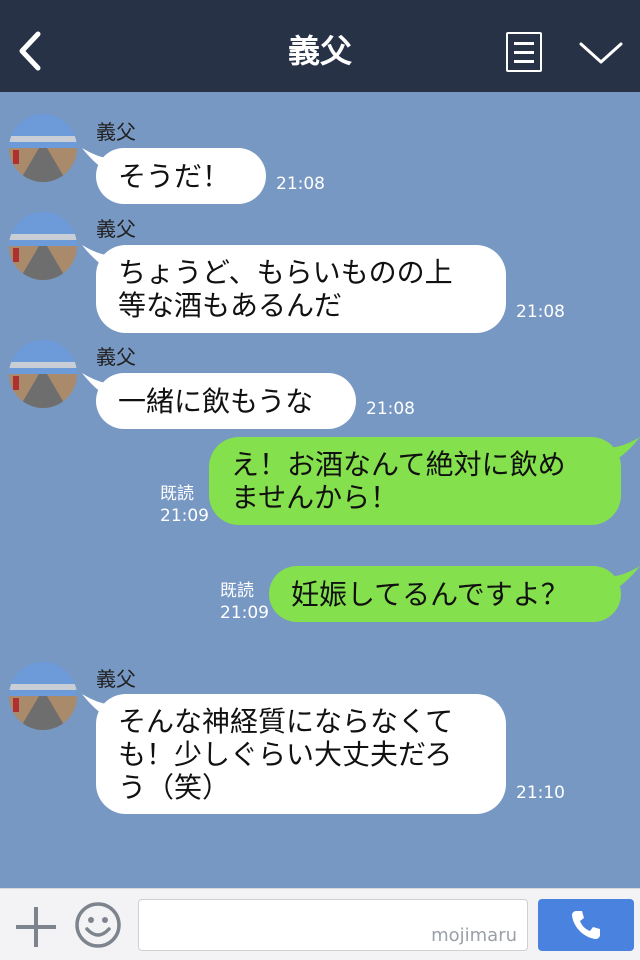 The height and width of the screenshot is (960, 640). I want to click on plus-icon, so click(36, 927).